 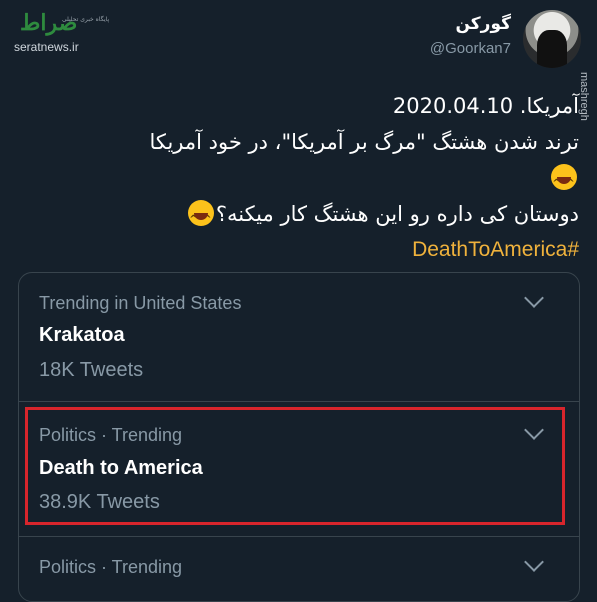 What do you see at coordinates (309, 250) in the screenshot?
I see `hashtag-link: #DeathToAmerica` at bounding box center [309, 250].